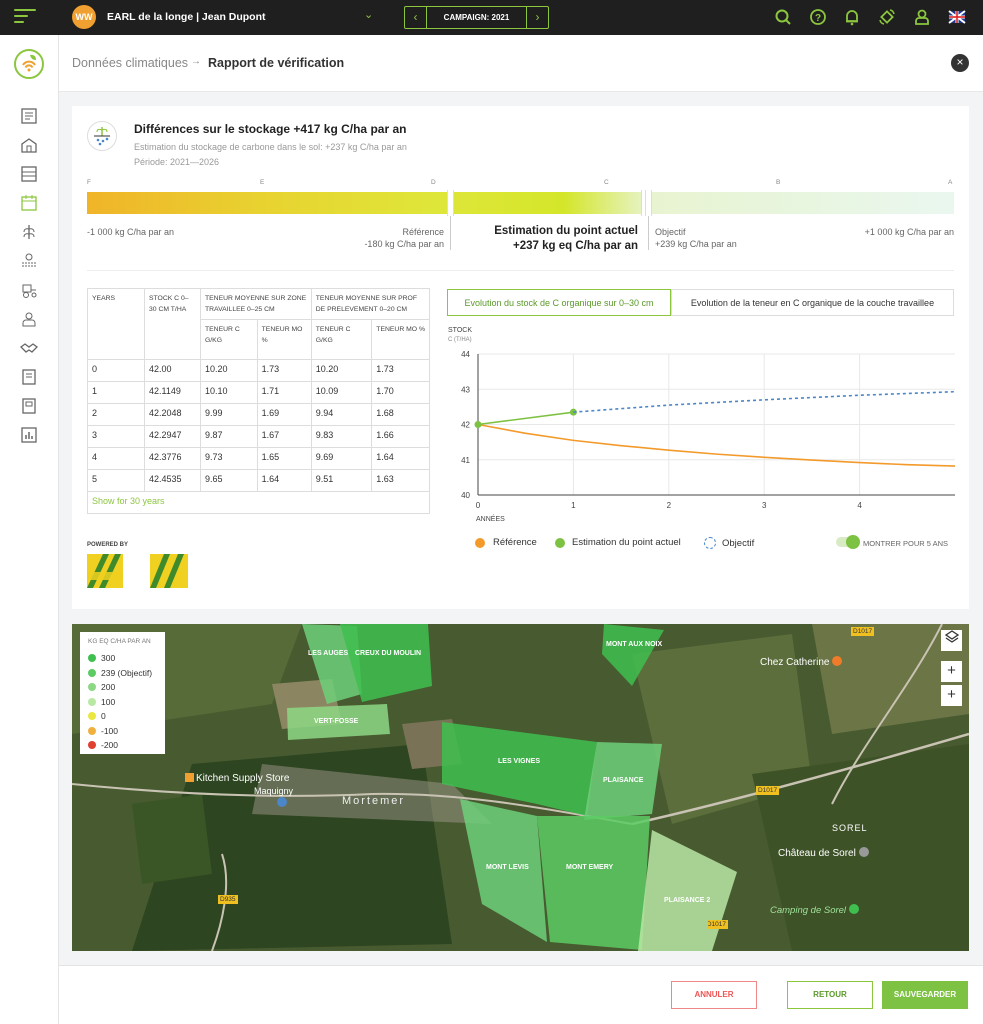 This screenshot has height=1024, width=983. What do you see at coordinates (29, 348) in the screenshot?
I see `handshake-icon` at bounding box center [29, 348].